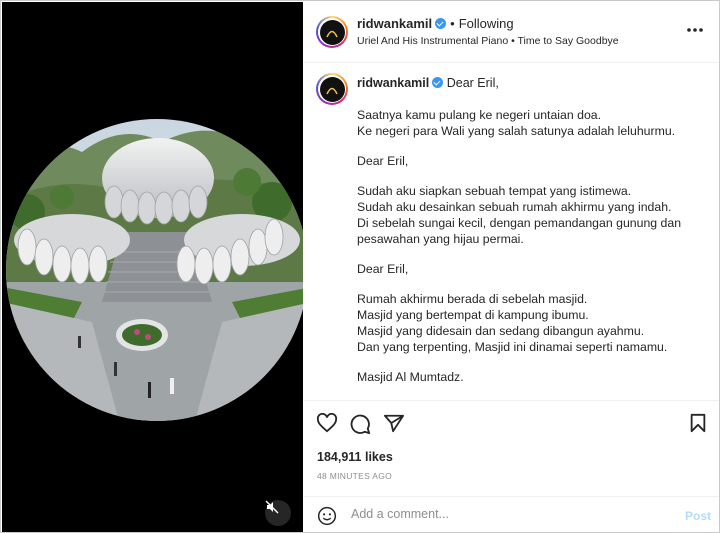 Image resolution: width=720 pixels, height=533 pixels. I want to click on smiley-icon, so click(327, 516).